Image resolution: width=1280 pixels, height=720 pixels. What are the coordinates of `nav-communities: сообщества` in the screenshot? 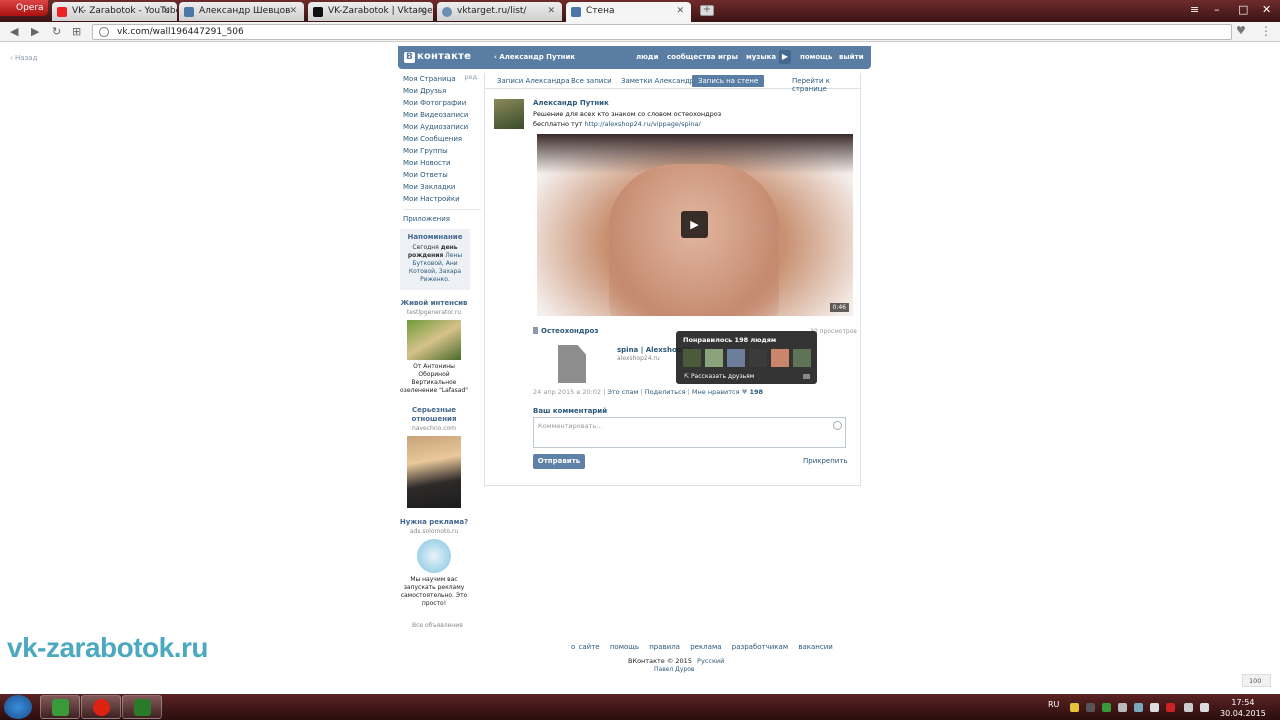 It's located at (691, 57).